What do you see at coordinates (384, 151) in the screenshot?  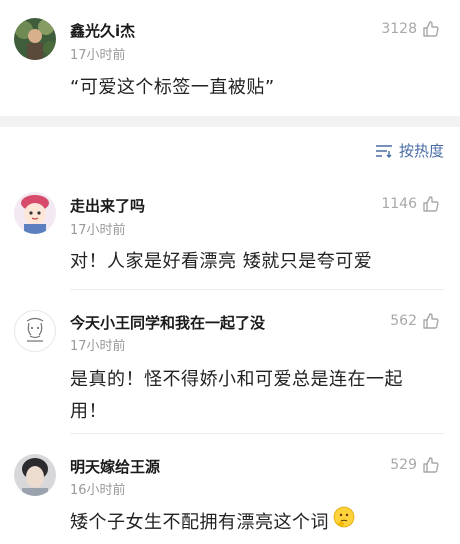 I see `sort-lines-icon` at bounding box center [384, 151].